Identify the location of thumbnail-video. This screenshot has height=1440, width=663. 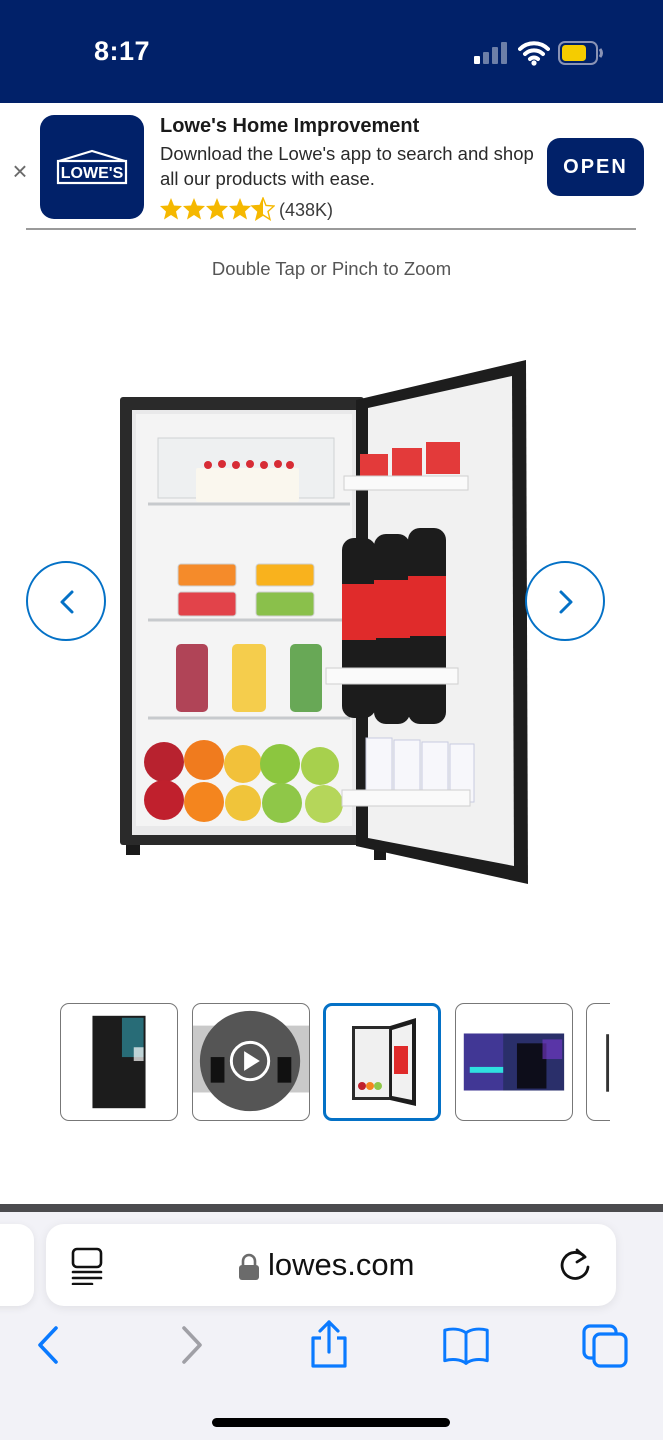
(251, 1062).